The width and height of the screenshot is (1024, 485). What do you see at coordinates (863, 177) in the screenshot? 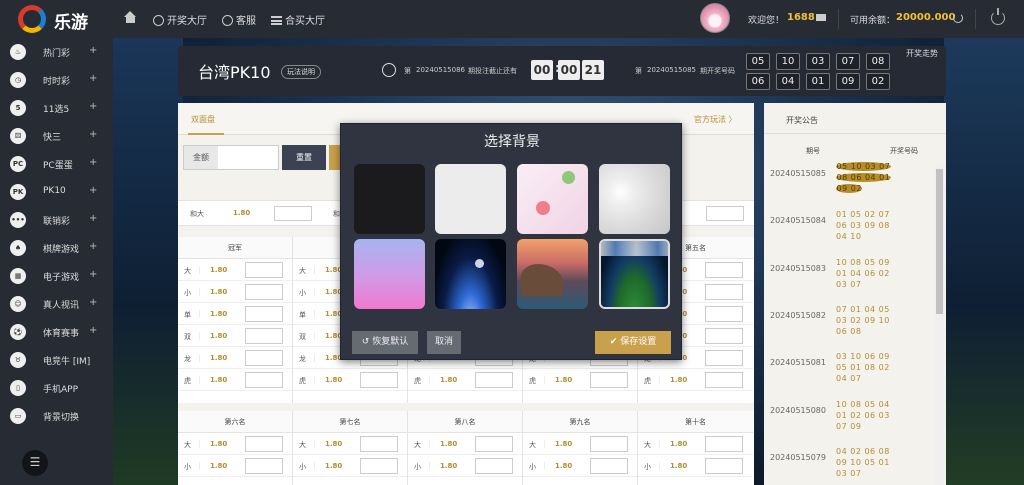
I see `notice-numbers: 05 10 03 07 08 06 04 01 09 02` at bounding box center [863, 177].